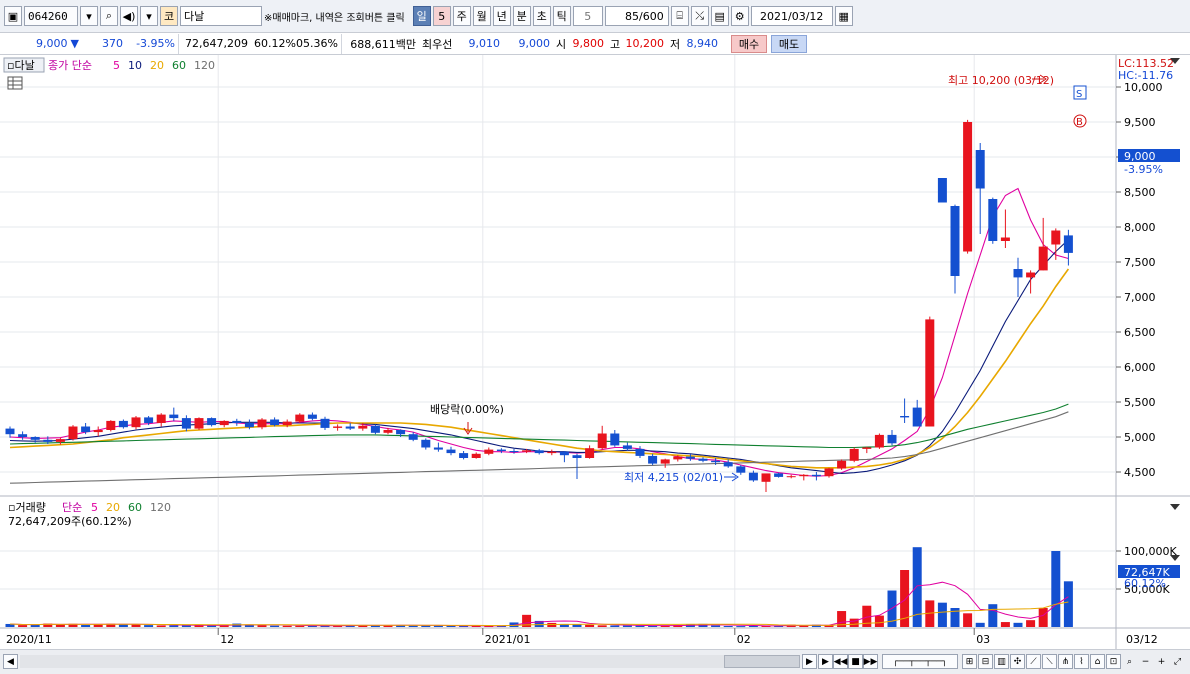  Describe the element at coordinates (1001, 80) in the screenshot. I see `high-price-annotation: 최고 10,200 (03/12)` at that location.